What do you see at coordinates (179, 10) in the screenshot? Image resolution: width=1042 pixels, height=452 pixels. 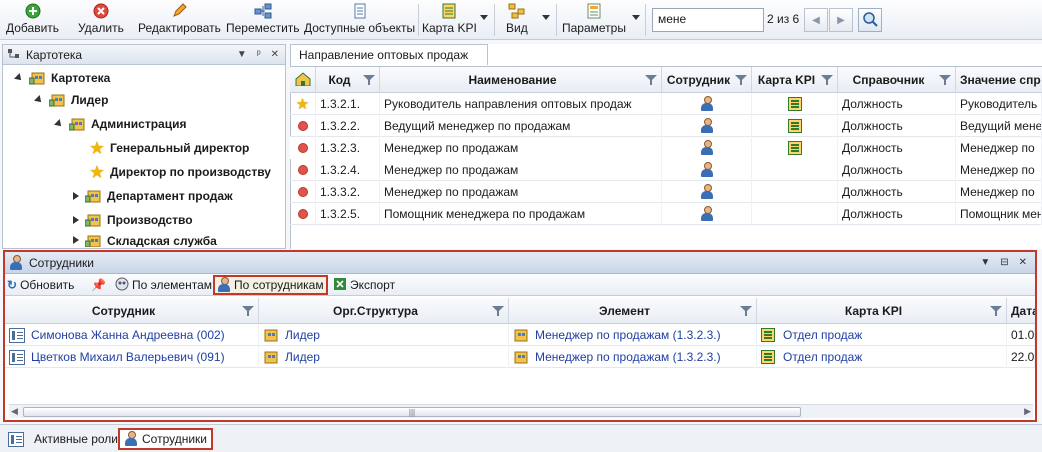 I see `pencil-icon` at bounding box center [179, 10].